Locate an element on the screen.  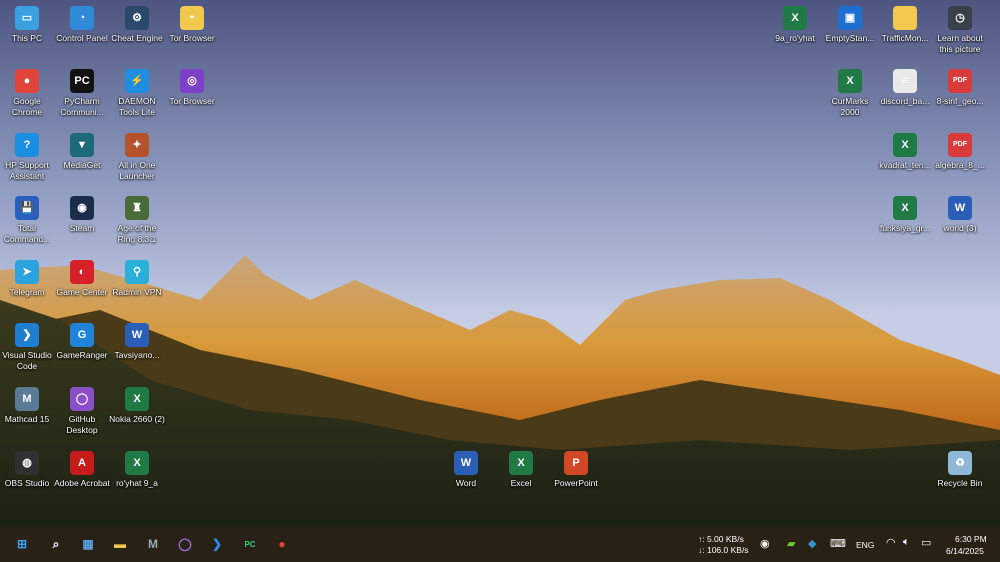
desktop-icon-label: All in One Launcher is located at coordinates (137, 170).